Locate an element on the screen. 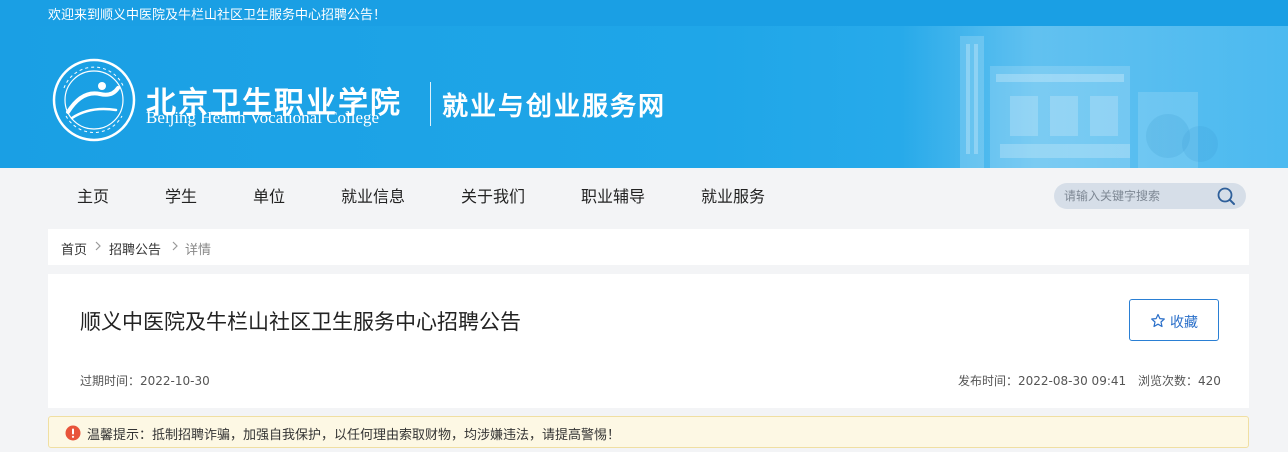  nav-item-about-us: 关于我们 is located at coordinates (493, 195).